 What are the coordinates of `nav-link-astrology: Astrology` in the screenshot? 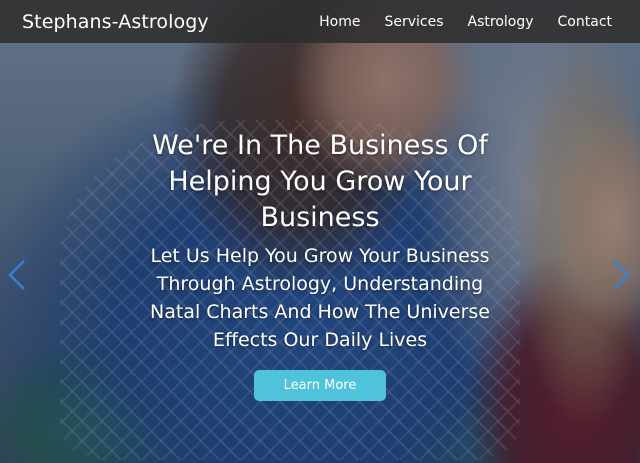 It's located at (501, 22).